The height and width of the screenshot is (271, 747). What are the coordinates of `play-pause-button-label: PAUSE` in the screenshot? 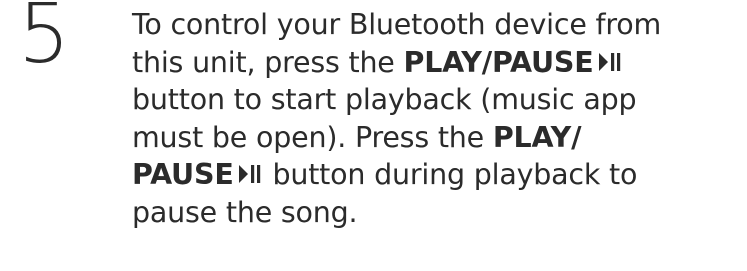 It's located at (183, 174).